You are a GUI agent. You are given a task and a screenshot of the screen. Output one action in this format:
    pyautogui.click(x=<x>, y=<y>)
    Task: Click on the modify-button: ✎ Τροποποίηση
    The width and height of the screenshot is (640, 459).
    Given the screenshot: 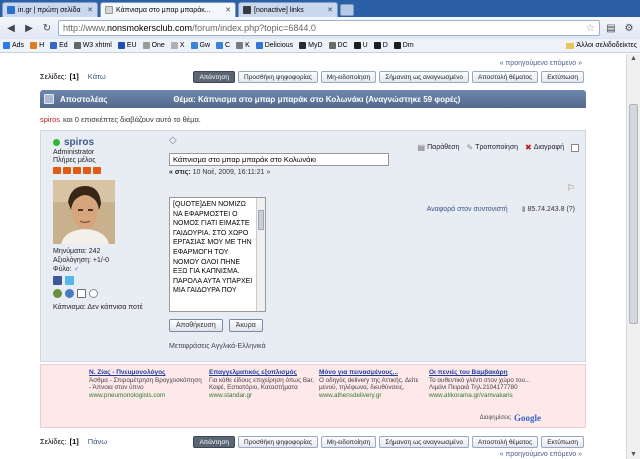 What is the action you would take?
    pyautogui.click(x=492, y=147)
    